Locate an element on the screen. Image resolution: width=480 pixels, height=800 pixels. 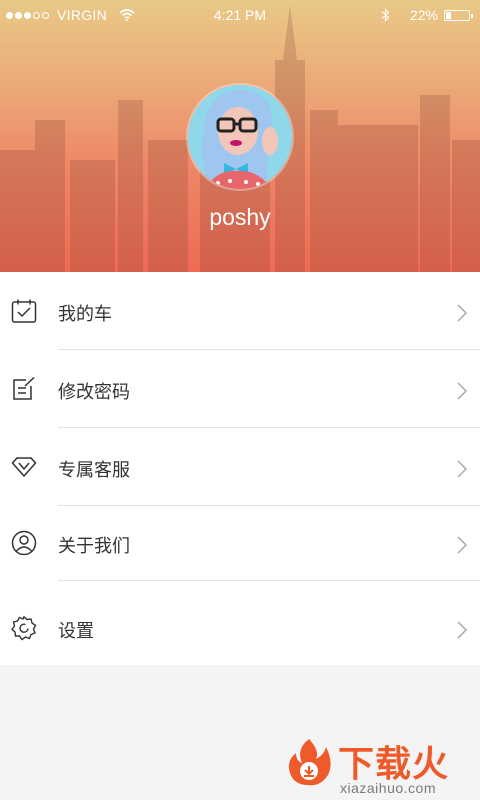
watermark-url: xiazaihuo.com is located at coordinates (388, 788).